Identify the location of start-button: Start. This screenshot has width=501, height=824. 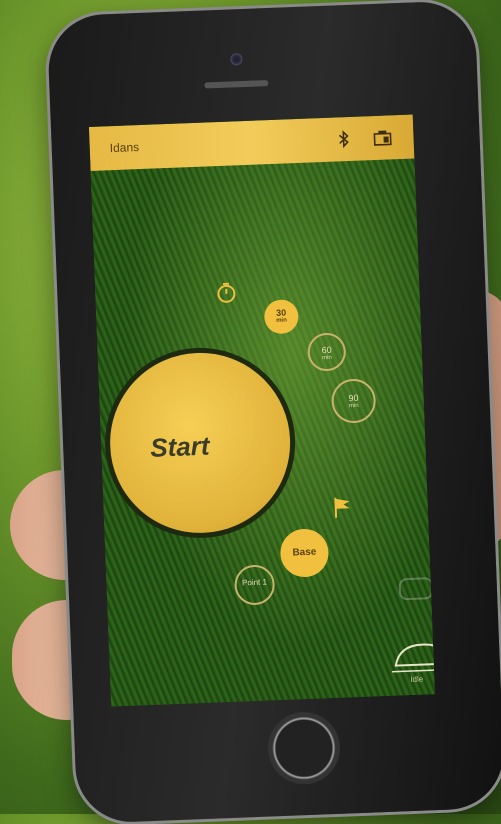
(200, 442).